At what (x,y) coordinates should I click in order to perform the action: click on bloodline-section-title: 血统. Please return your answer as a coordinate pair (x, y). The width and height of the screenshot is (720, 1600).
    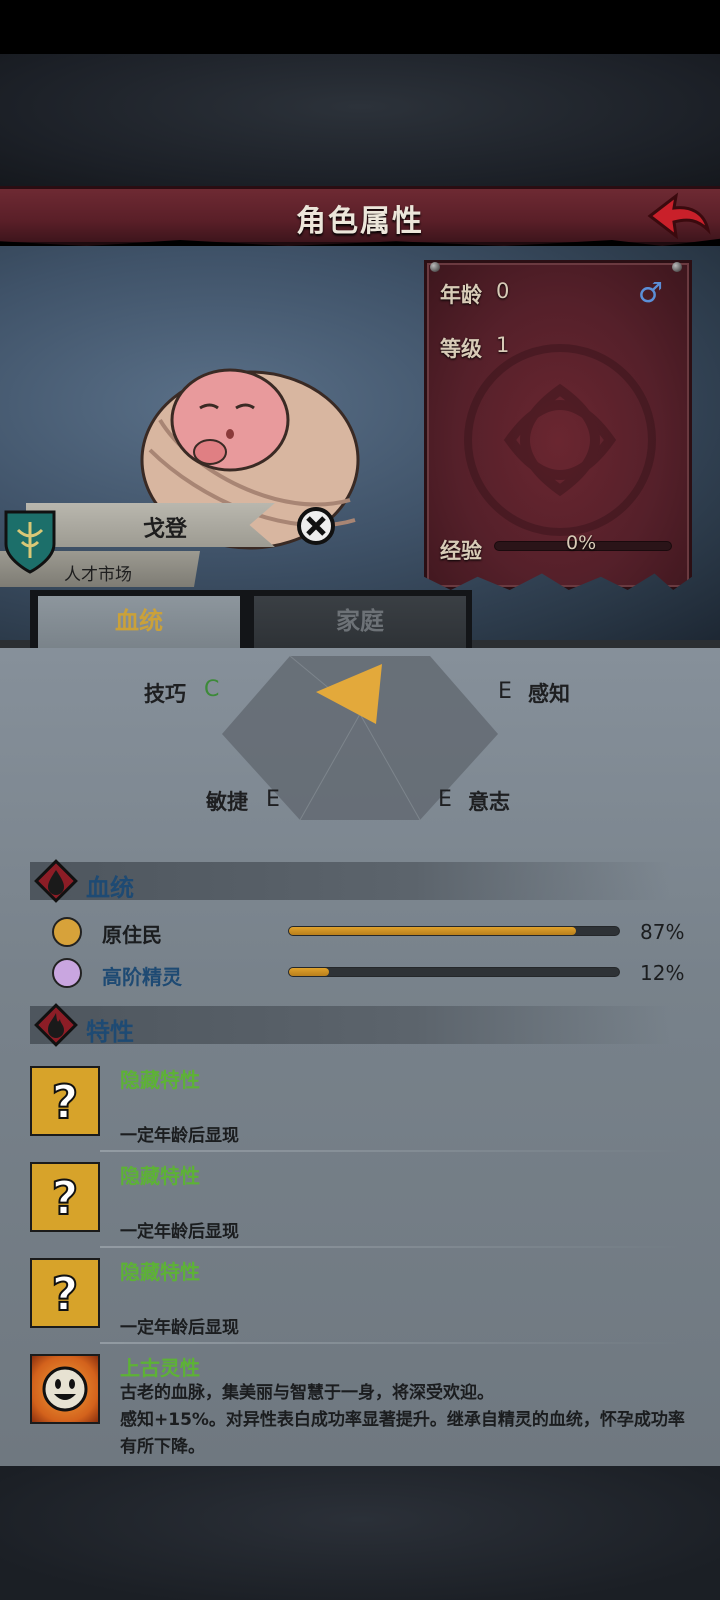
    Looking at the image, I should click on (110, 888).